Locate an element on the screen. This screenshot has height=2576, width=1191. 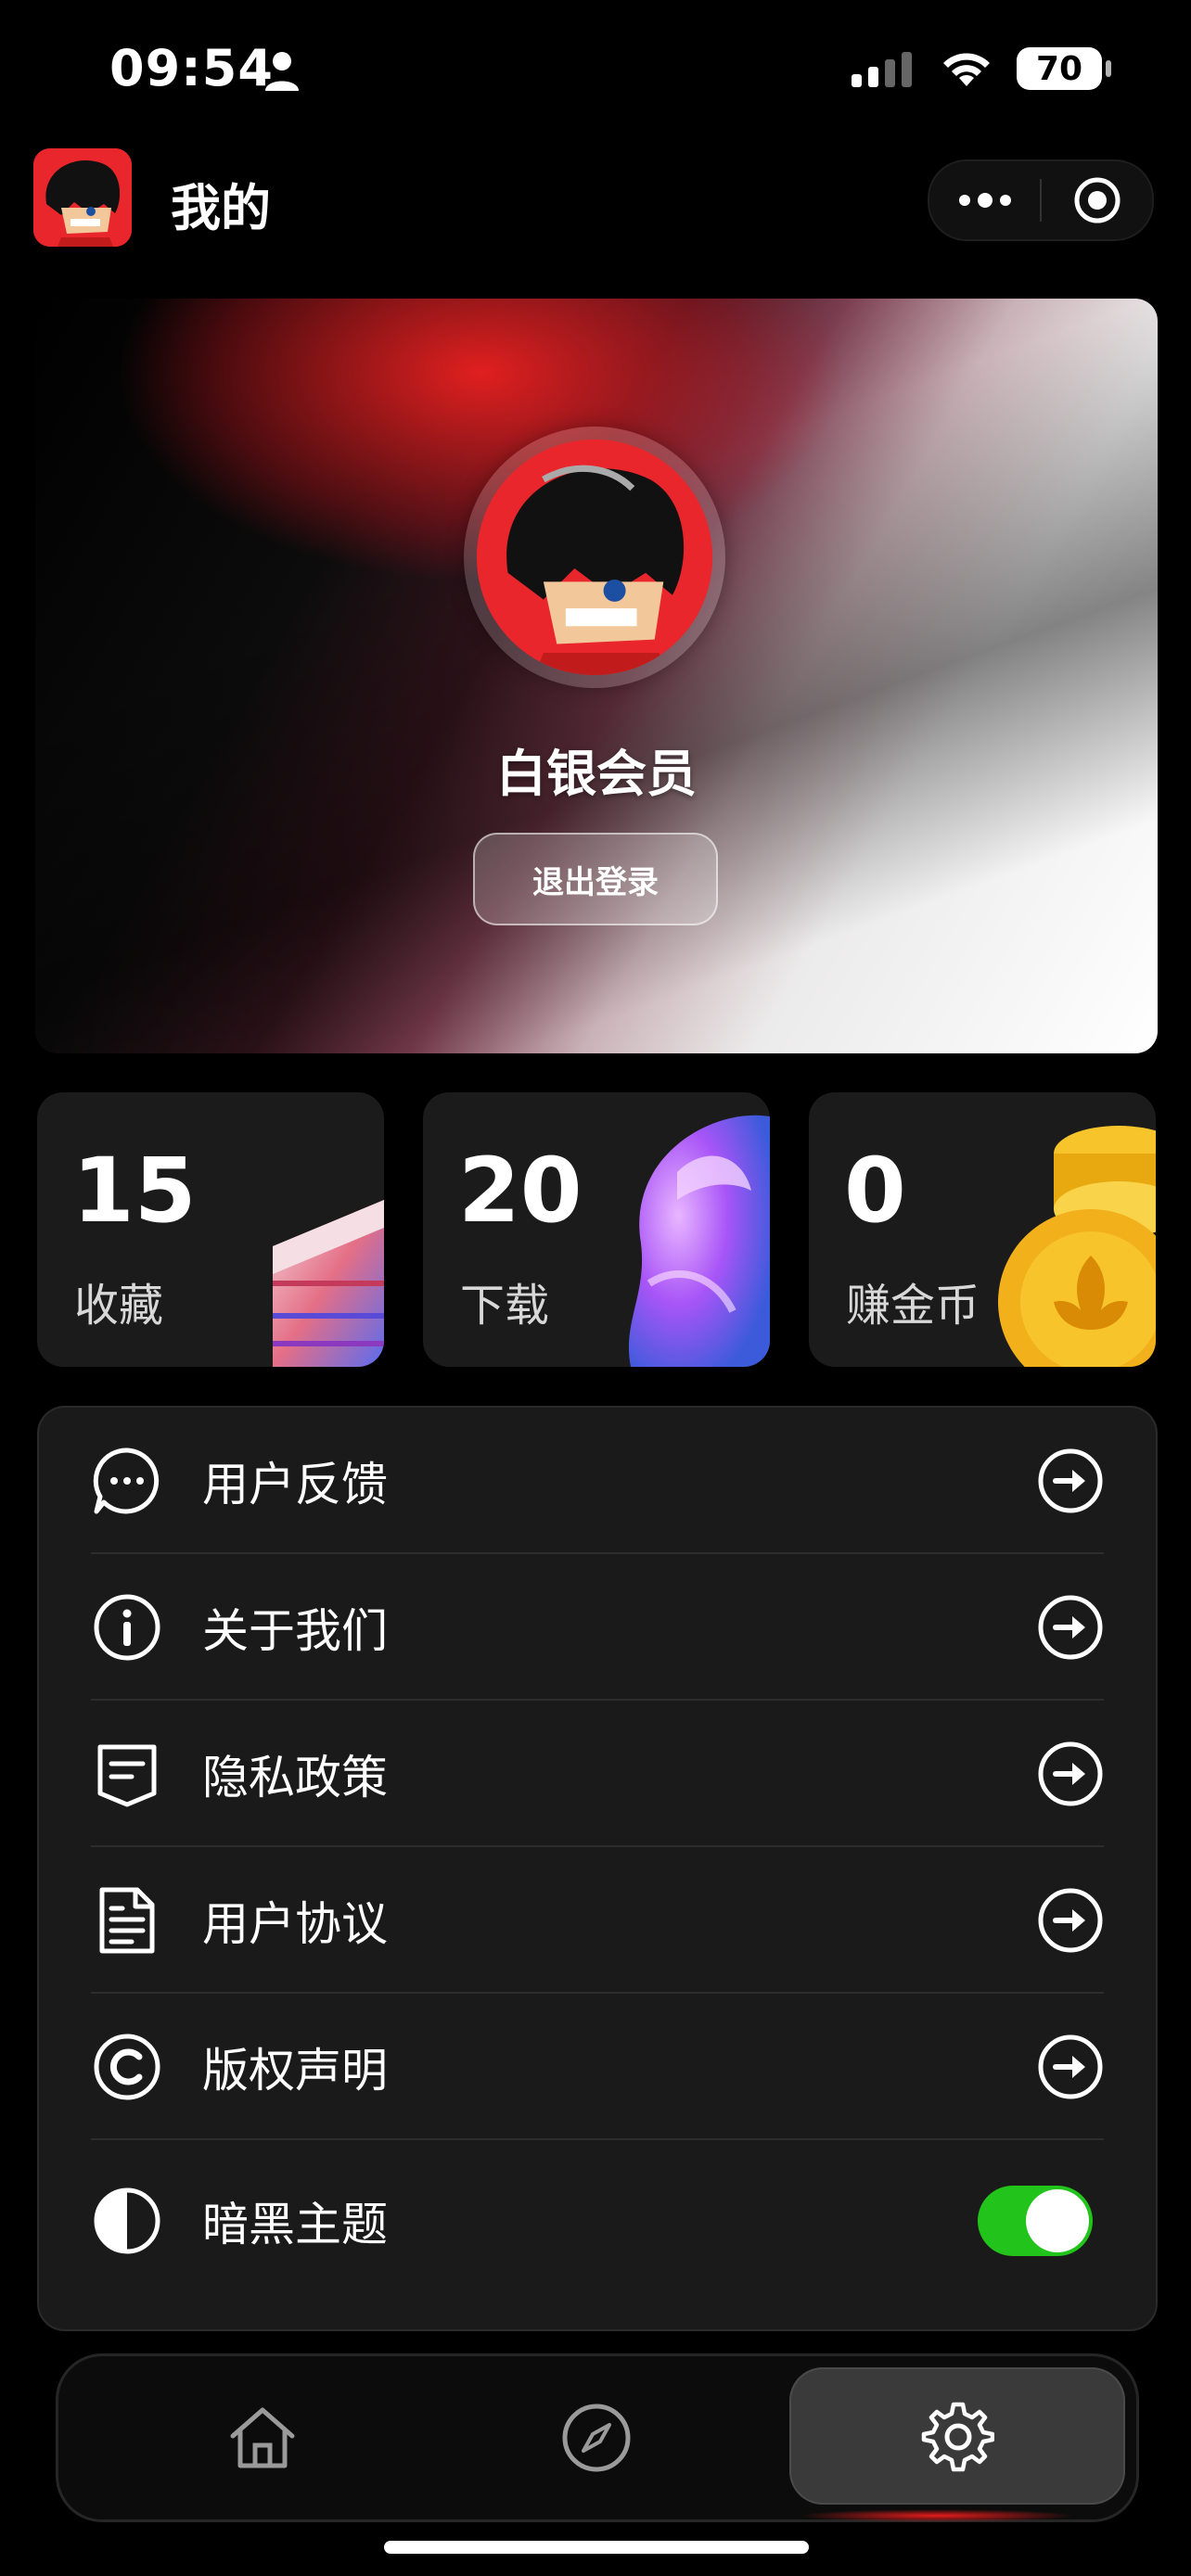
profile-avatar is located at coordinates (594, 558).